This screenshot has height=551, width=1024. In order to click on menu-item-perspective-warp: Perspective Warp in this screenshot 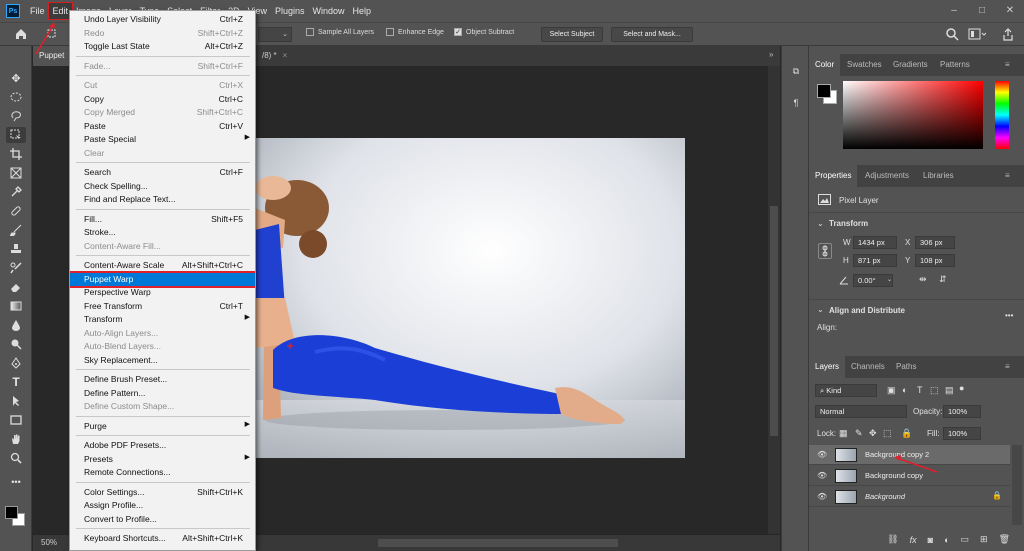, I will do `click(162, 292)`.